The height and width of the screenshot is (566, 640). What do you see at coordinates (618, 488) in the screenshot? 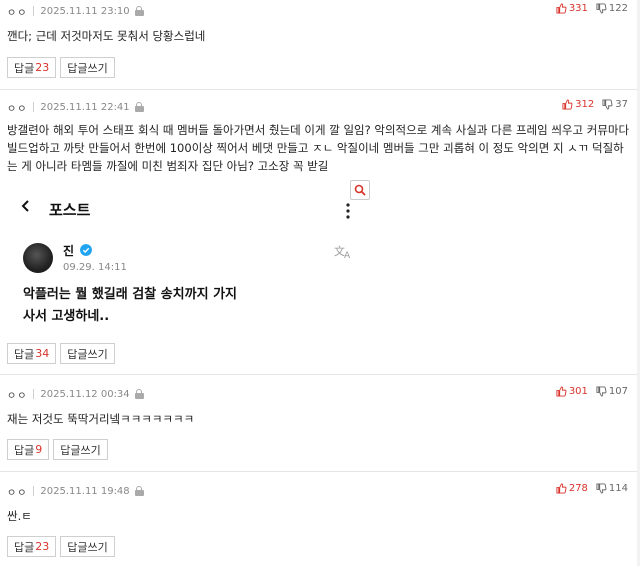
I see `downvote-count: 114` at bounding box center [618, 488].